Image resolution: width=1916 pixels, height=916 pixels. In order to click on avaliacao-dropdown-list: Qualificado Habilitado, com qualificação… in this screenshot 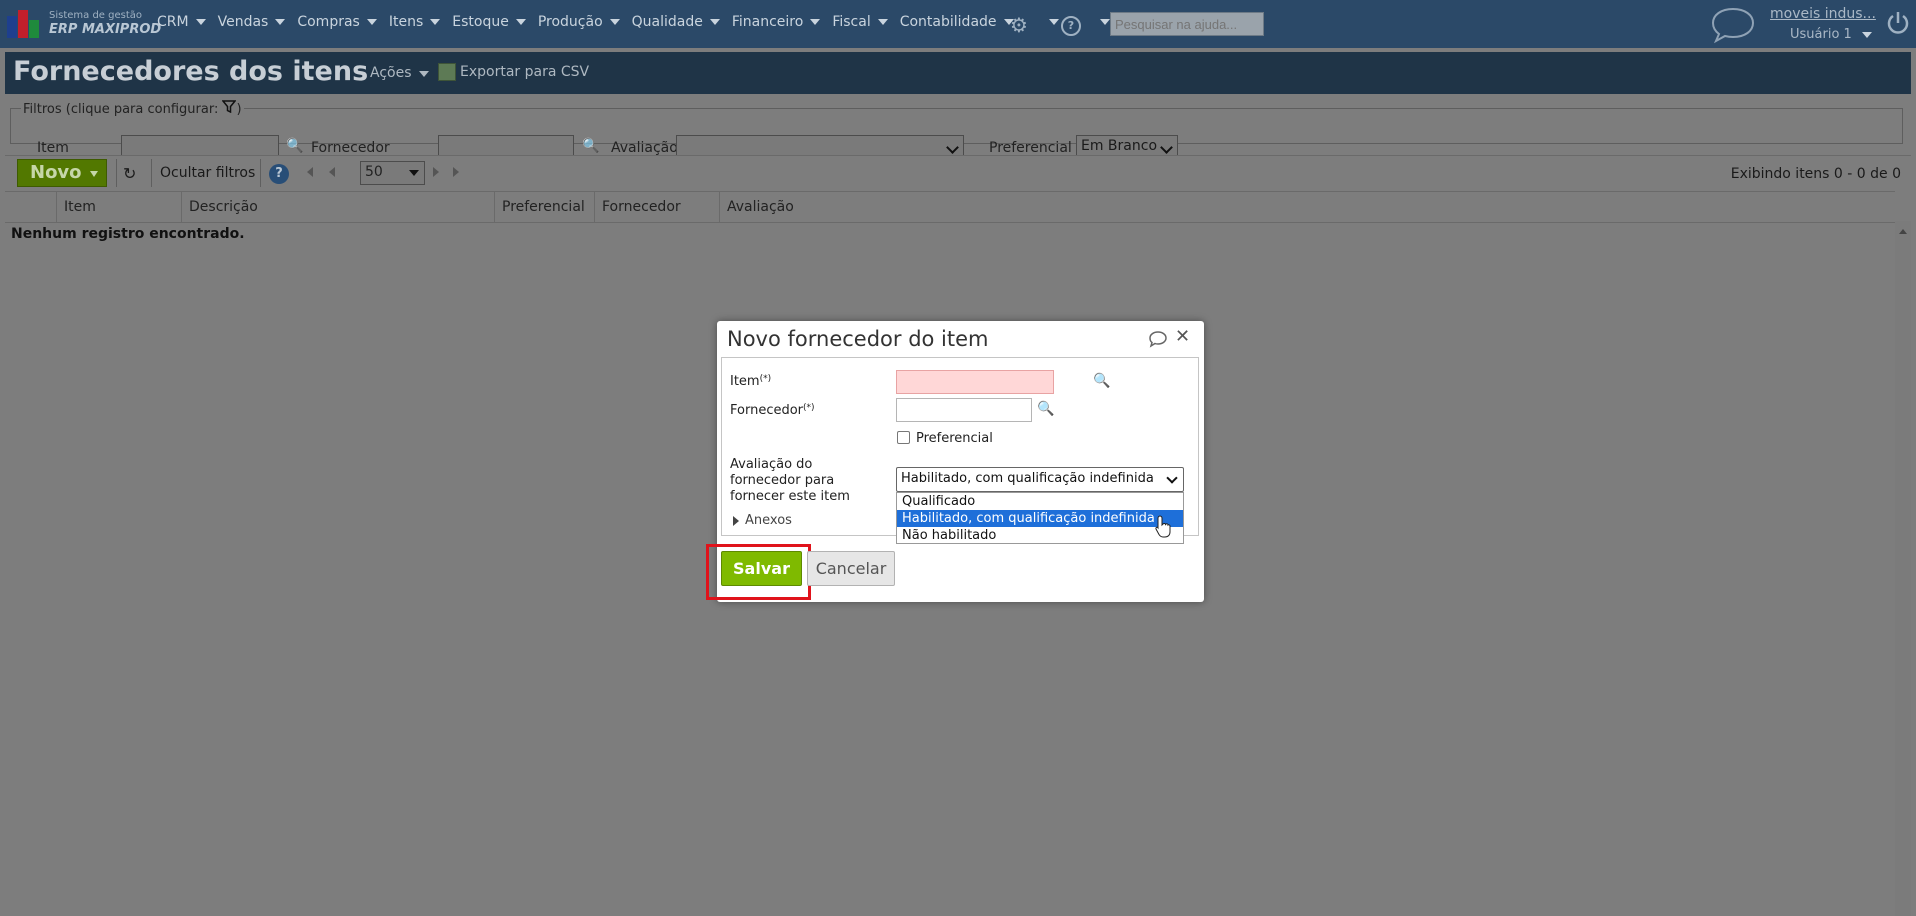, I will do `click(1040, 518)`.